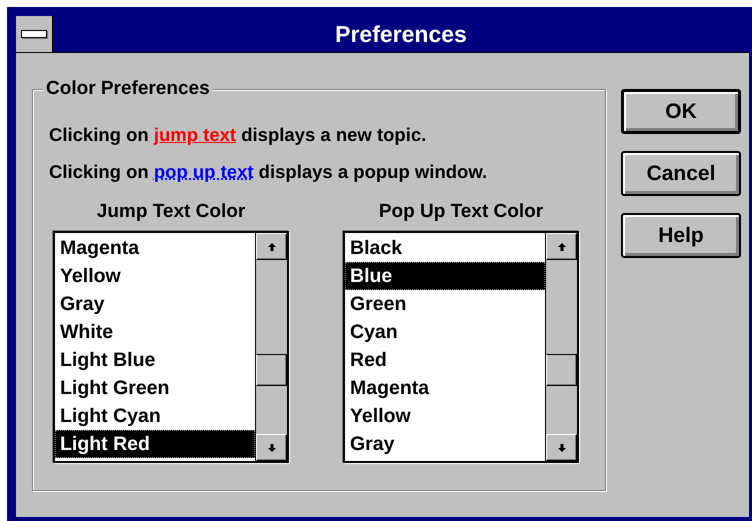 The height and width of the screenshot is (521, 752). I want to click on list-item: Light Cyan, so click(155, 416).